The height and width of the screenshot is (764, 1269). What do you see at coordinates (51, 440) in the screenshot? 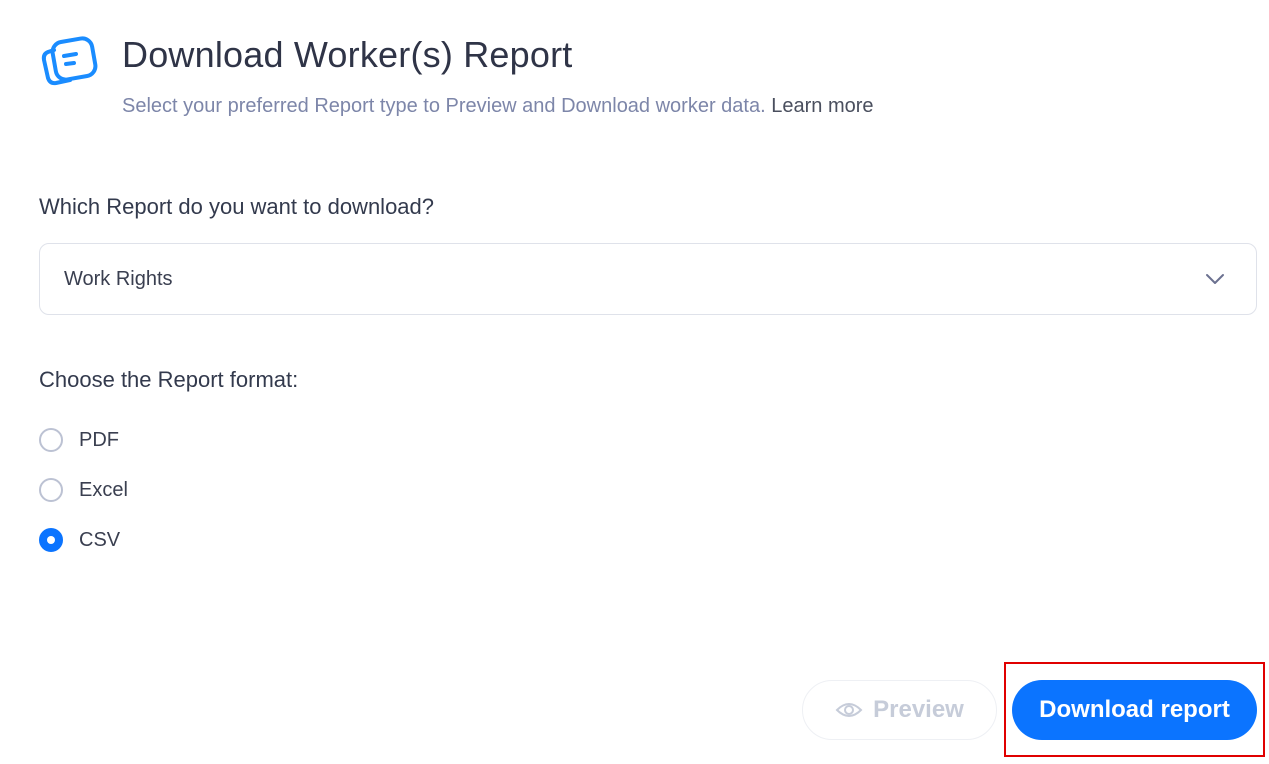
I see `radio-pdf` at bounding box center [51, 440].